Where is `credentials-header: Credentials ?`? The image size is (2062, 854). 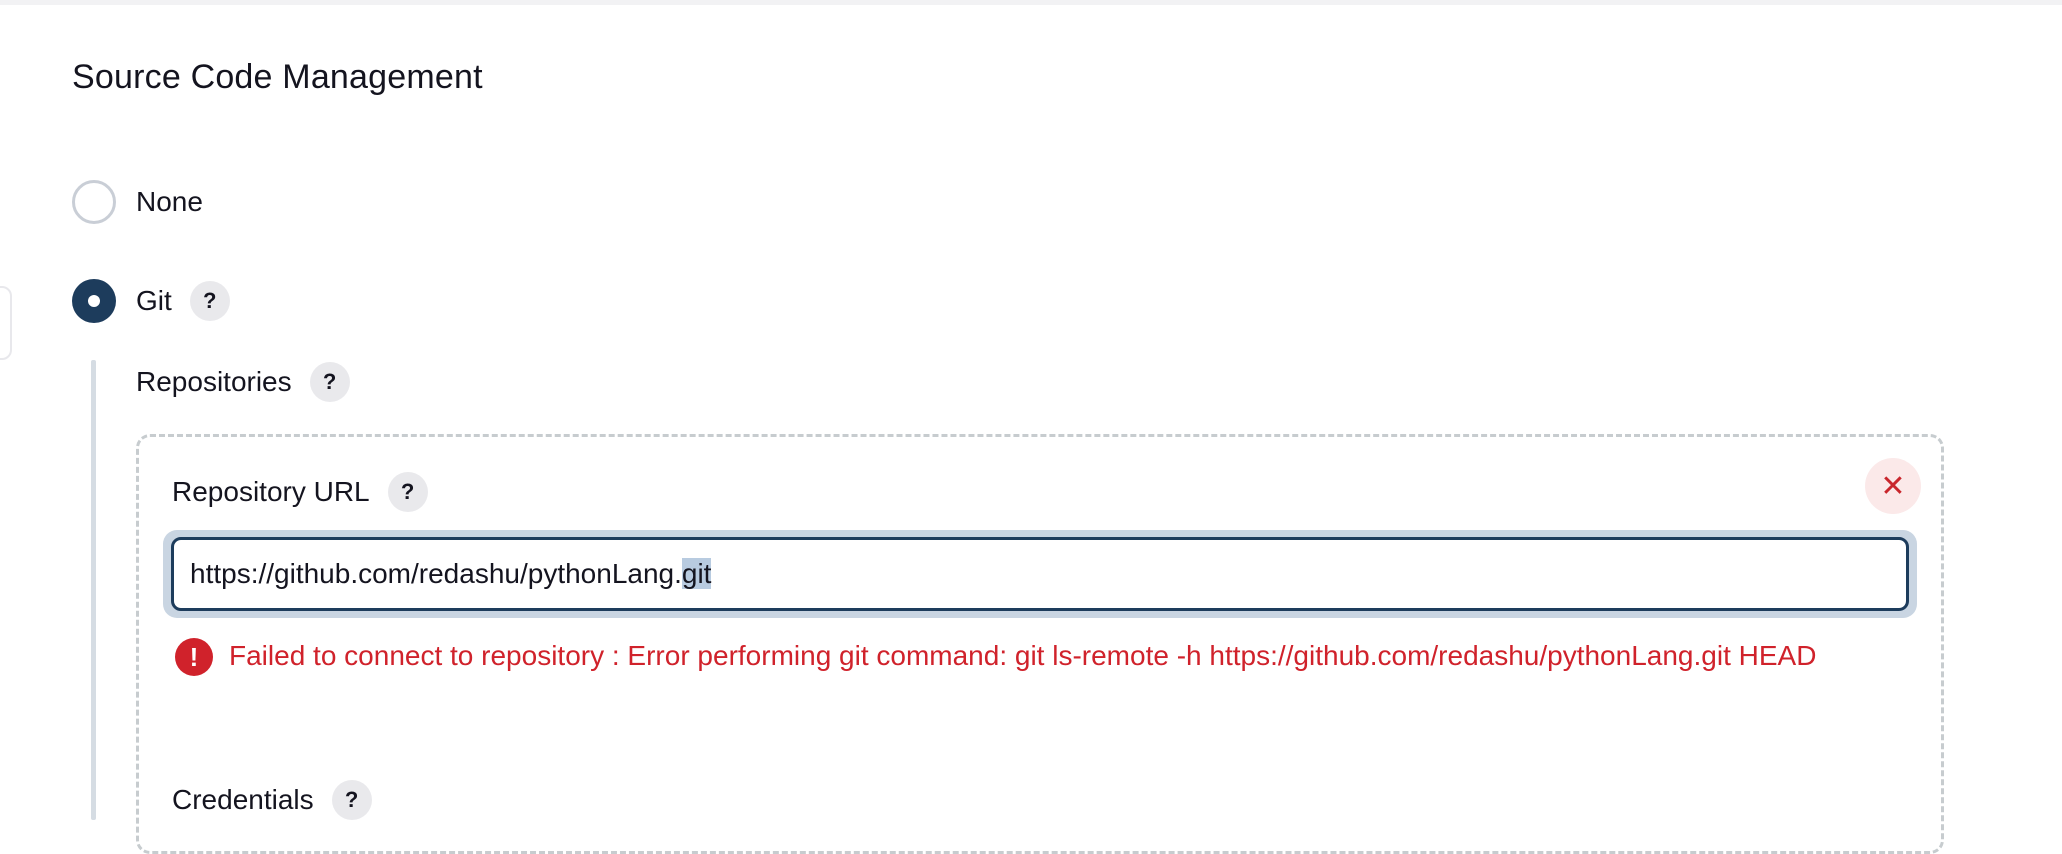 credentials-header: Credentials ? is located at coordinates (272, 800).